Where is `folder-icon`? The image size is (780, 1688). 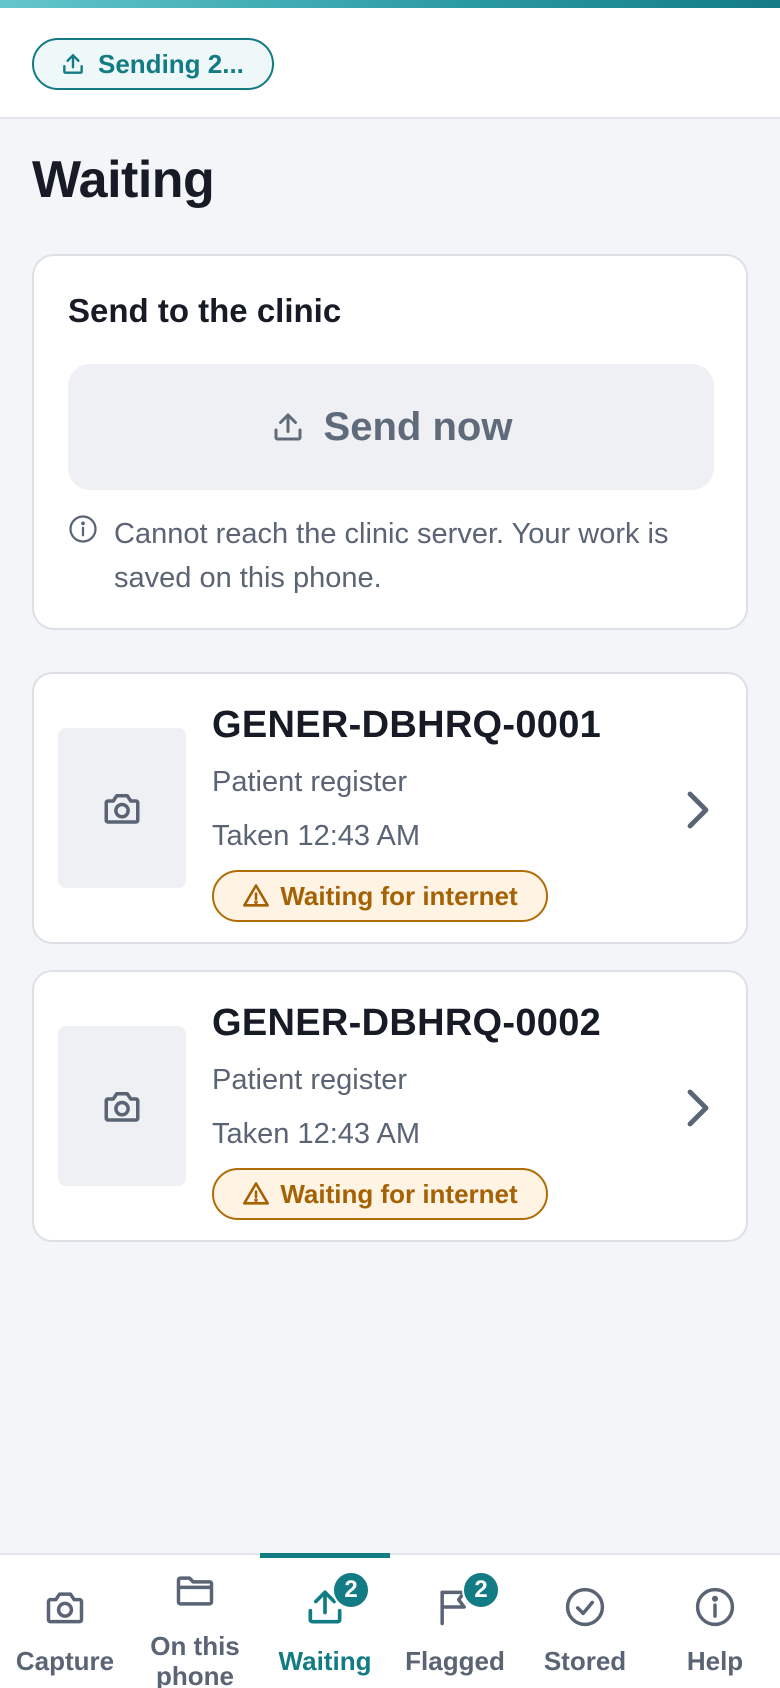
folder-icon is located at coordinates (195, 1591).